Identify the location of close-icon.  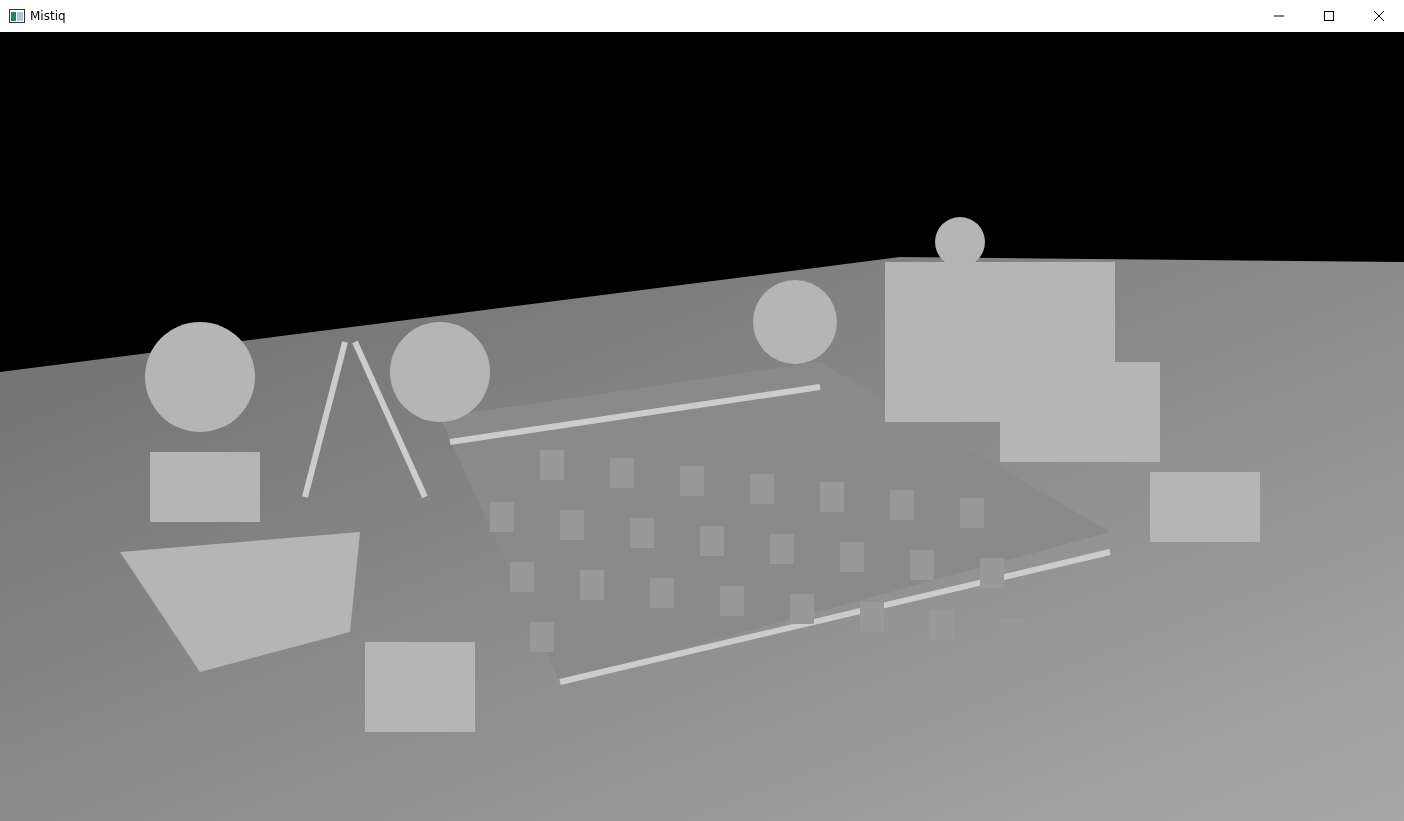
(1379, 16).